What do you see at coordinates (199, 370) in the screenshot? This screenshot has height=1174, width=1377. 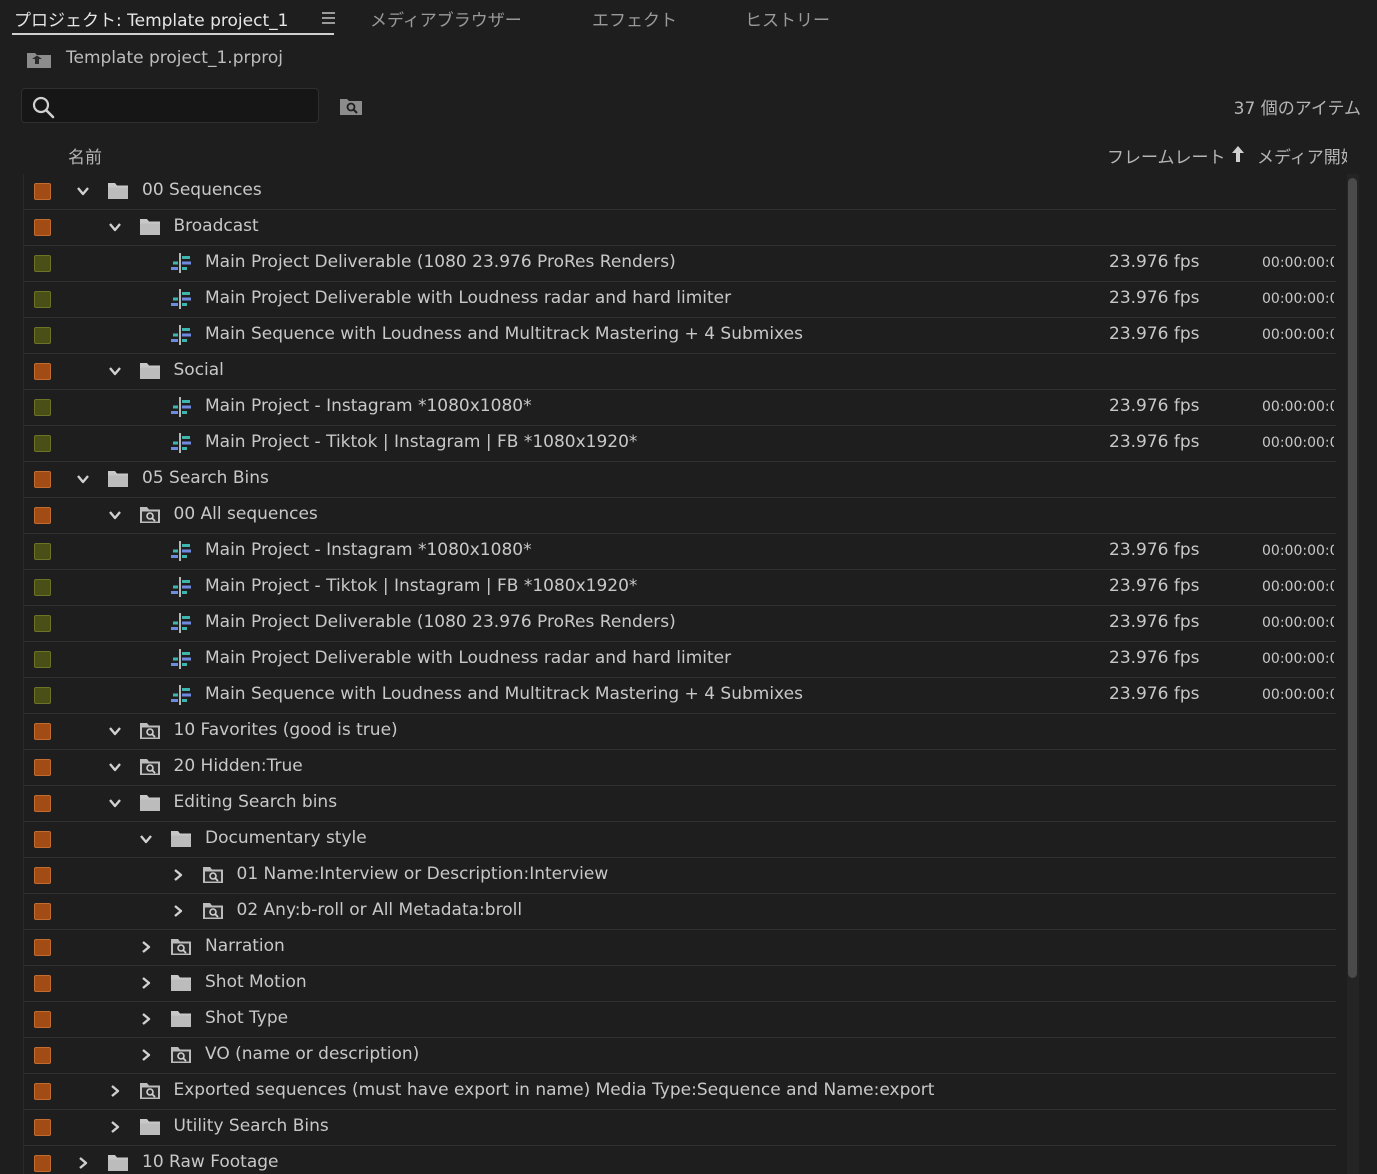 I see `item-name: Social` at bounding box center [199, 370].